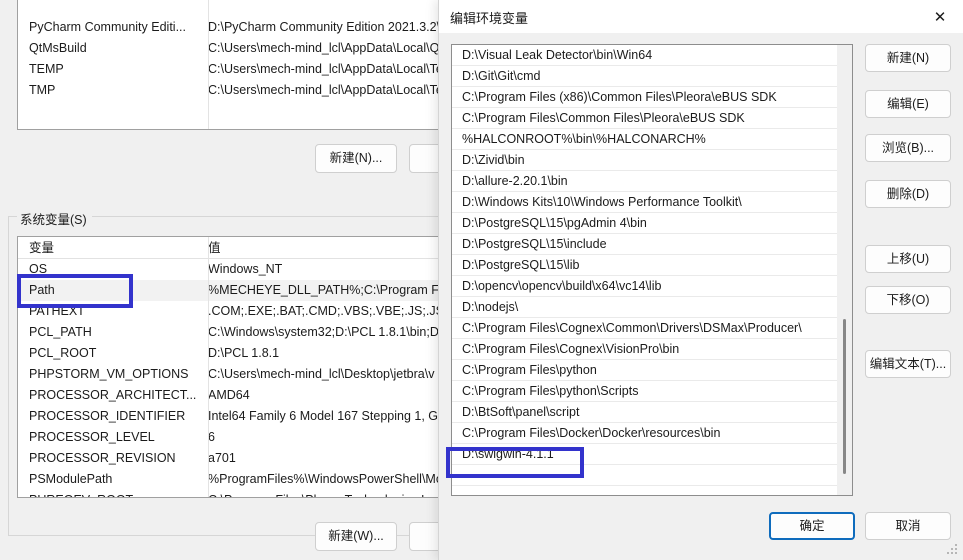  I want to click on list-item: D:\PostgreSQL\15\include, so click(652, 244).